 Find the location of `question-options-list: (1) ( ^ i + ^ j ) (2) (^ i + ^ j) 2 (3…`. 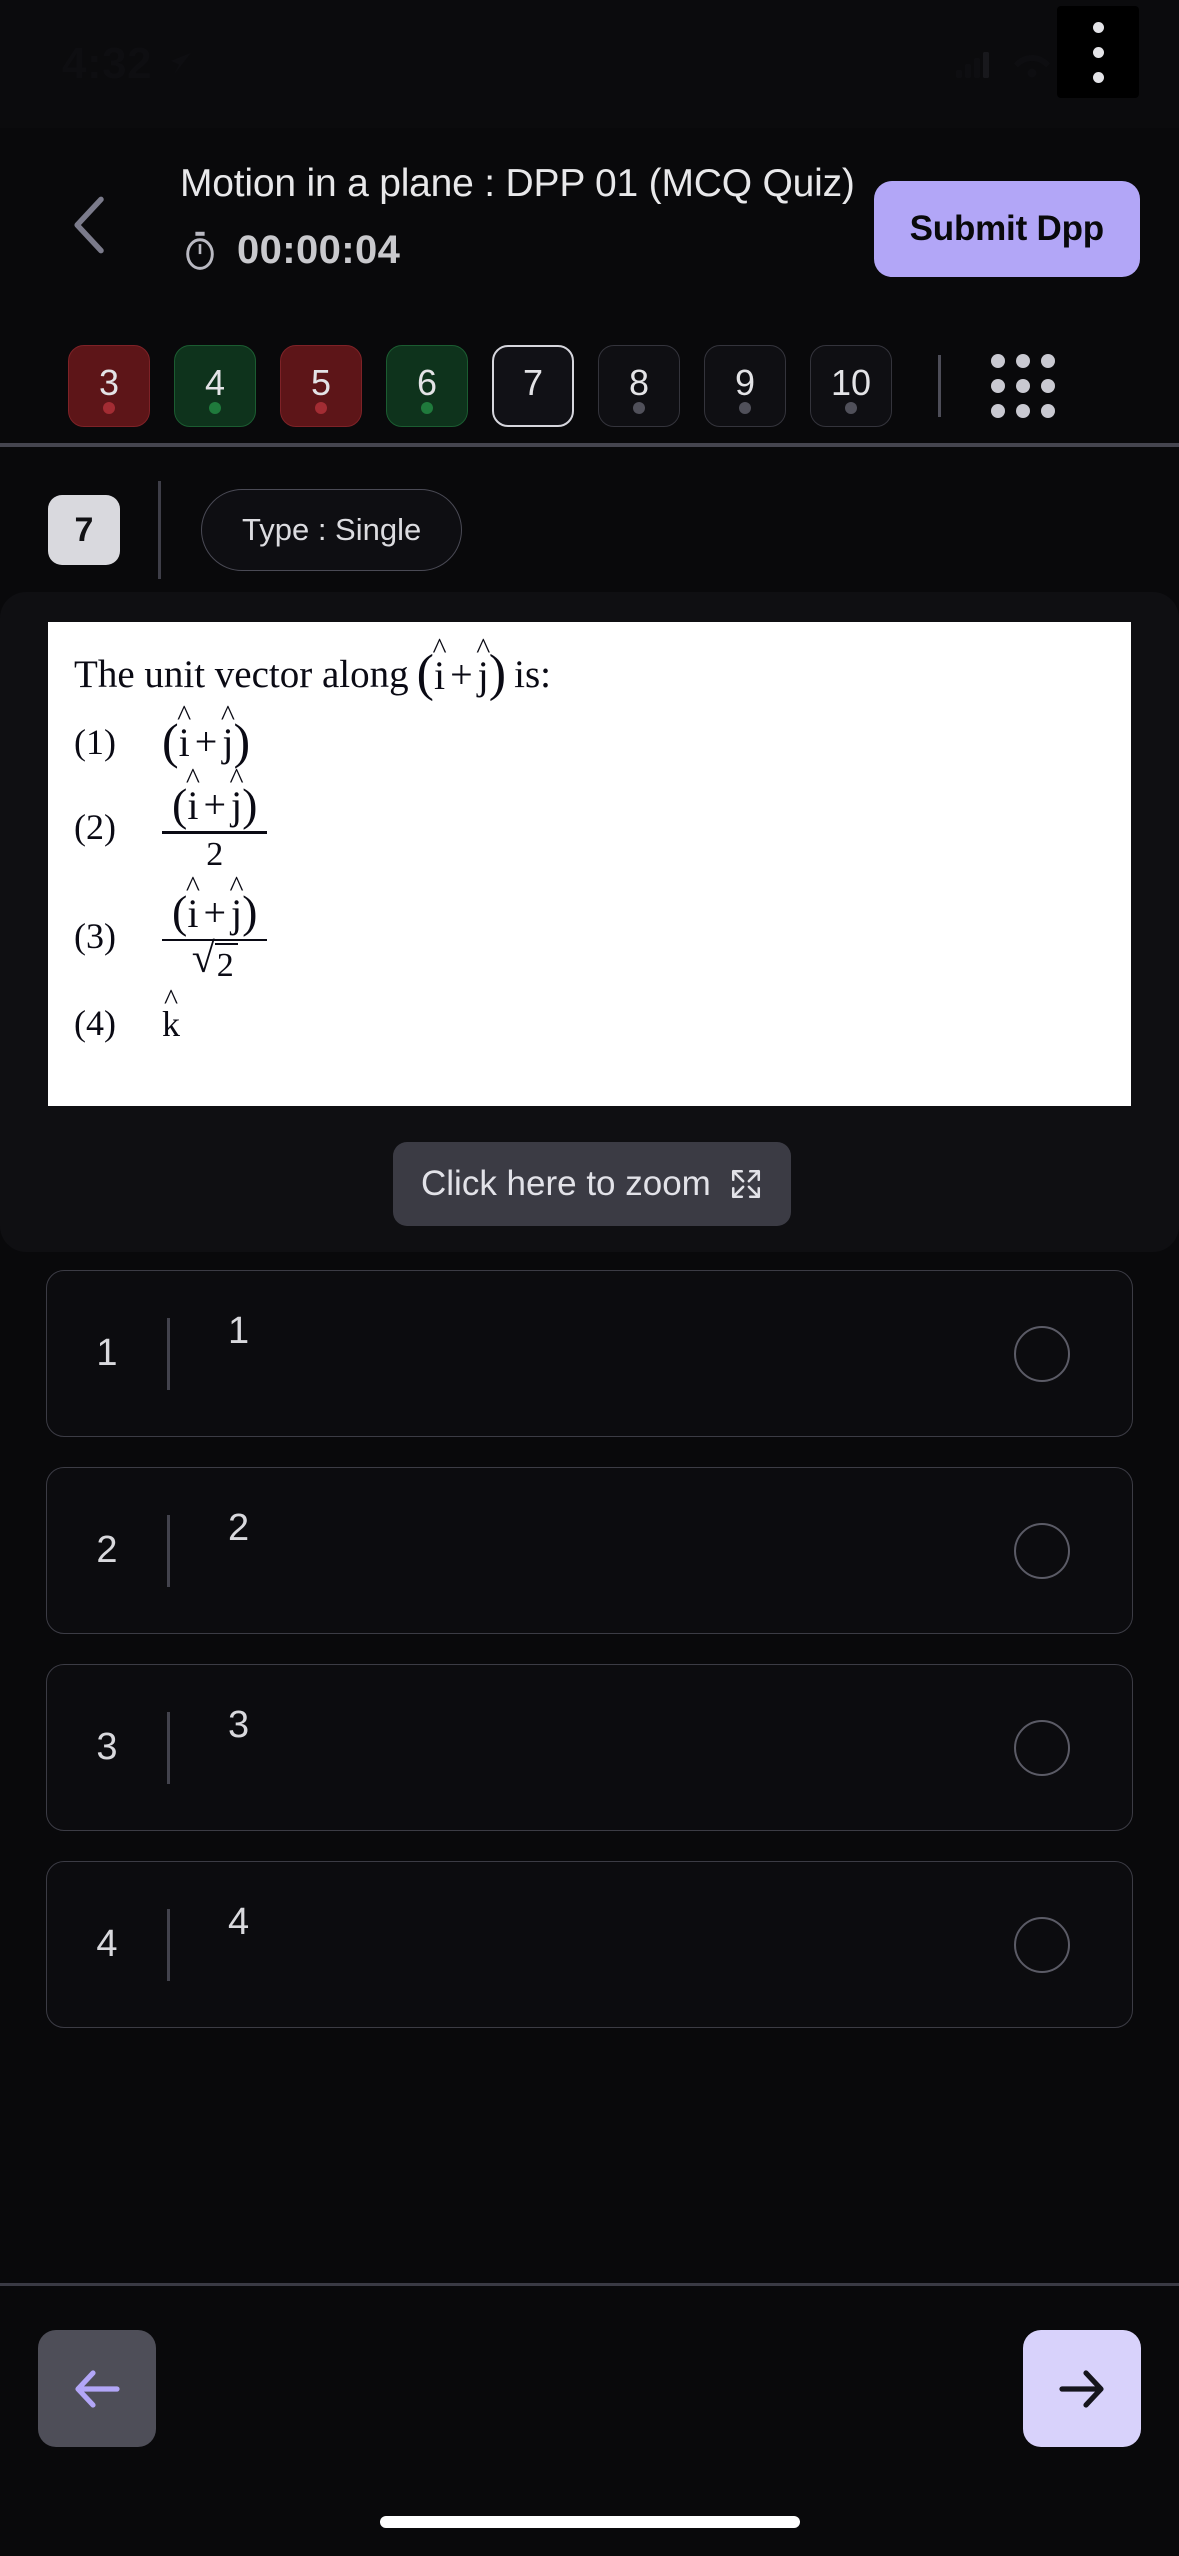

question-options-list: (1) ( ^ i + ^ j ) (2) (^ i + ^ j) 2 (3… is located at coordinates (602, 872).